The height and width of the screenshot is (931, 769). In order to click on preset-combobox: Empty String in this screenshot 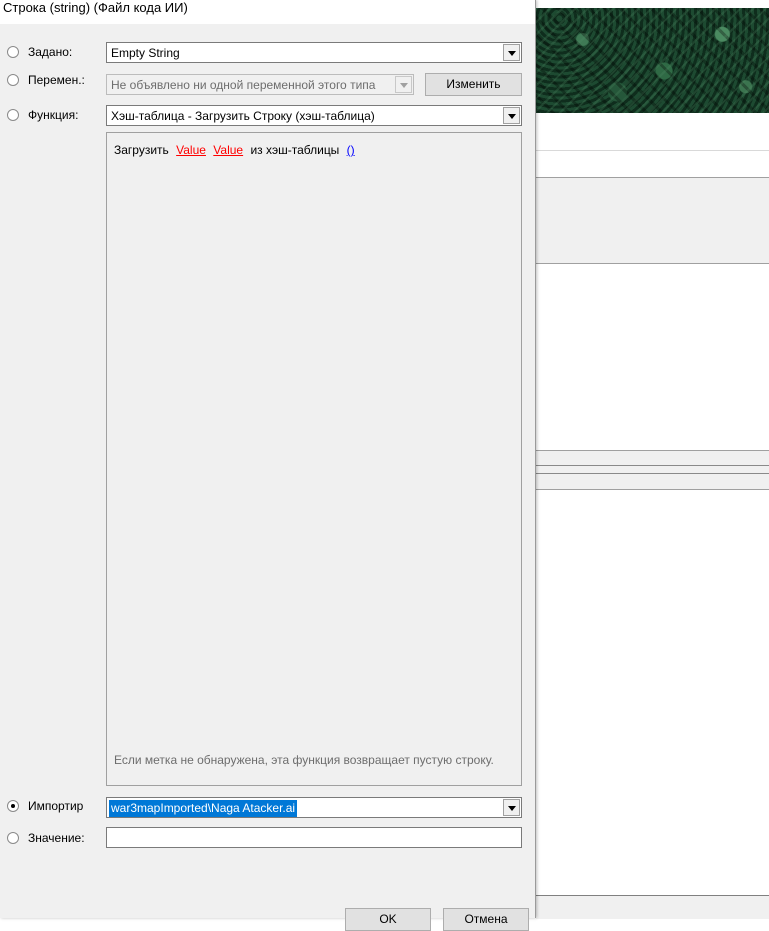, I will do `click(314, 52)`.